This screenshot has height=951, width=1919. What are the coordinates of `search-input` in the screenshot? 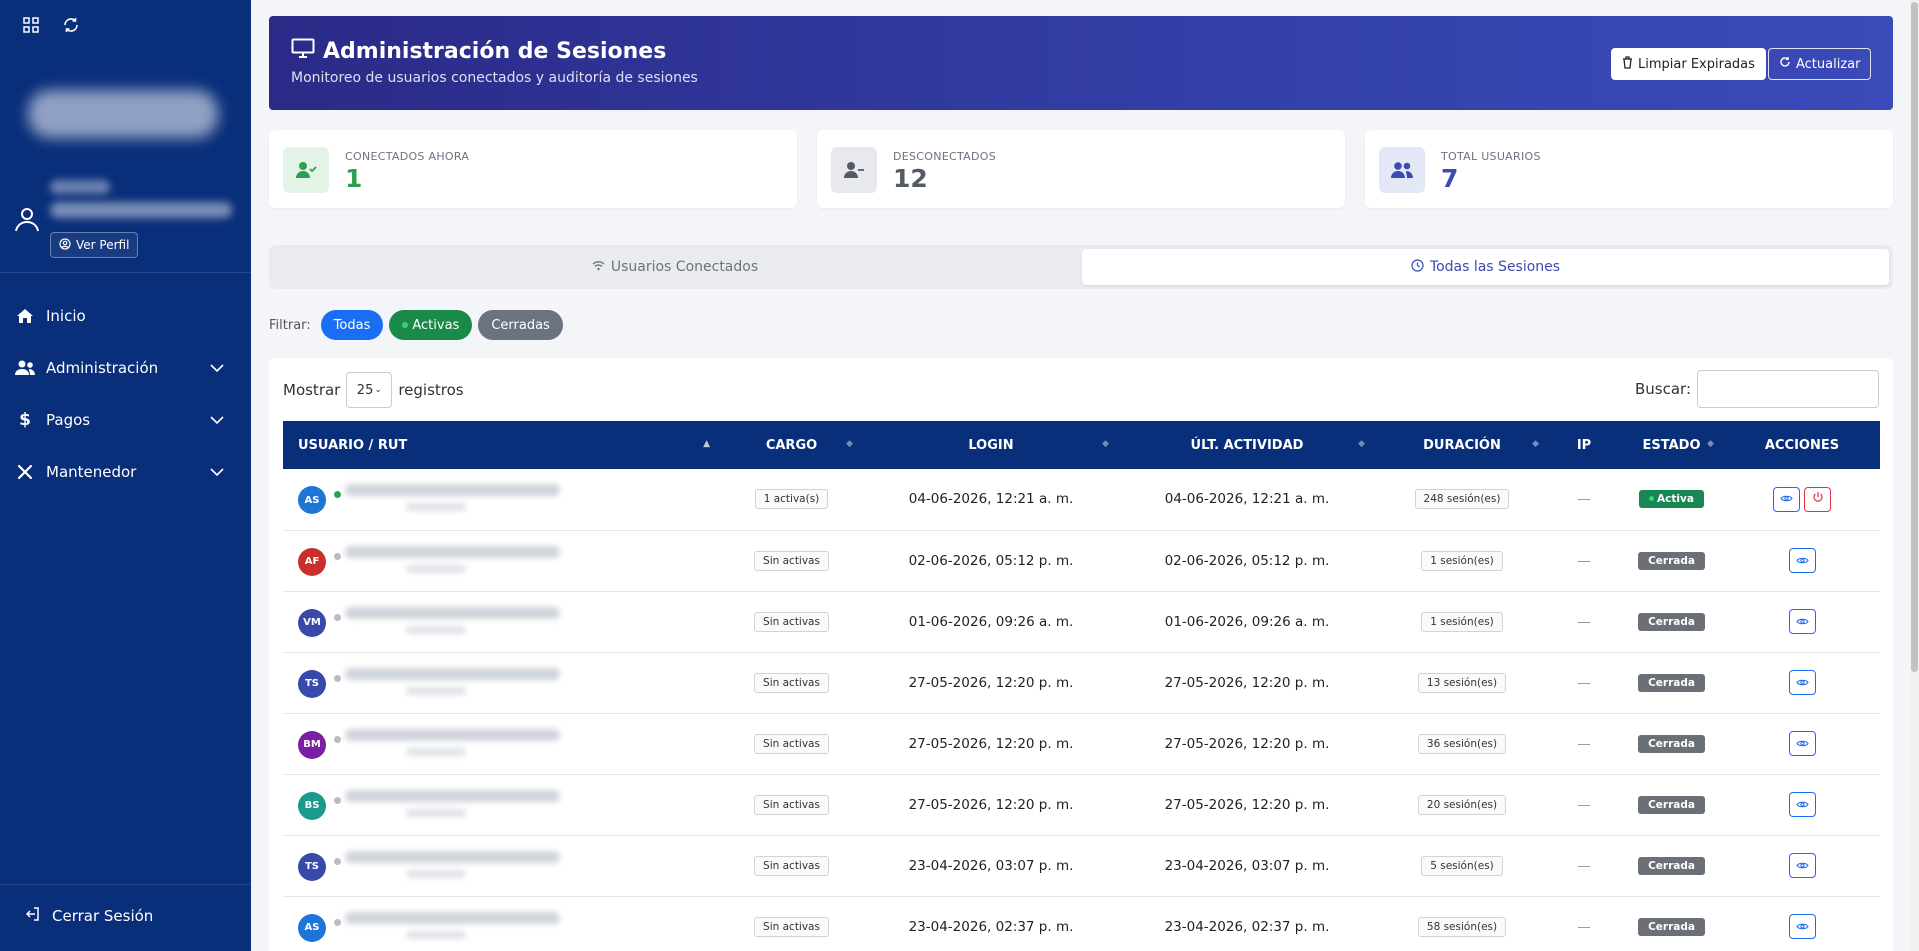 It's located at (1788, 389).